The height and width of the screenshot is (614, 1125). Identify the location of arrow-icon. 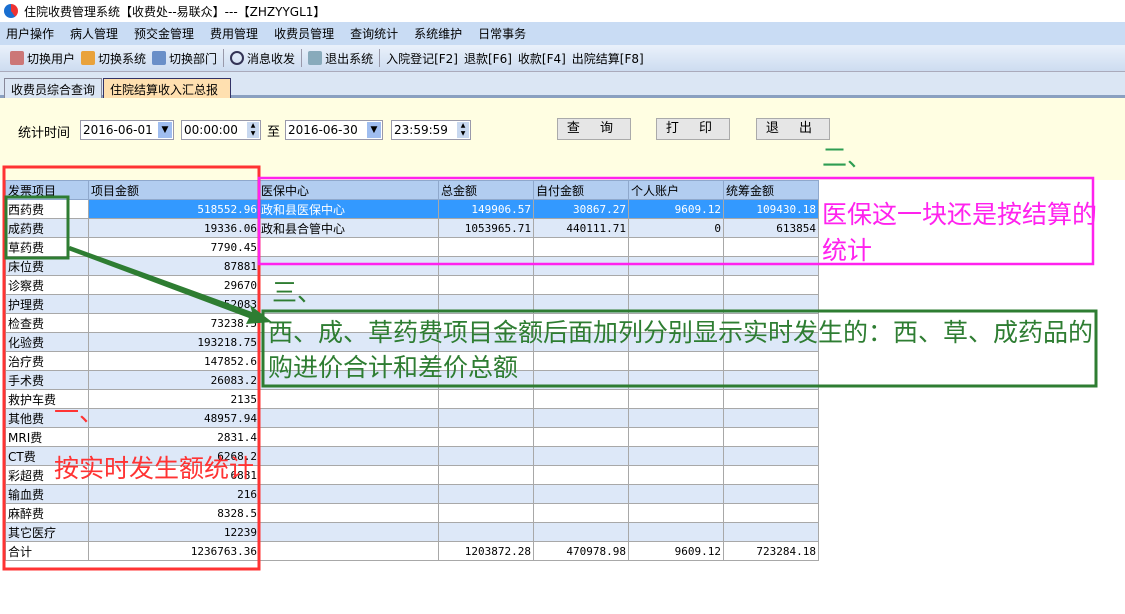
(170, 285).